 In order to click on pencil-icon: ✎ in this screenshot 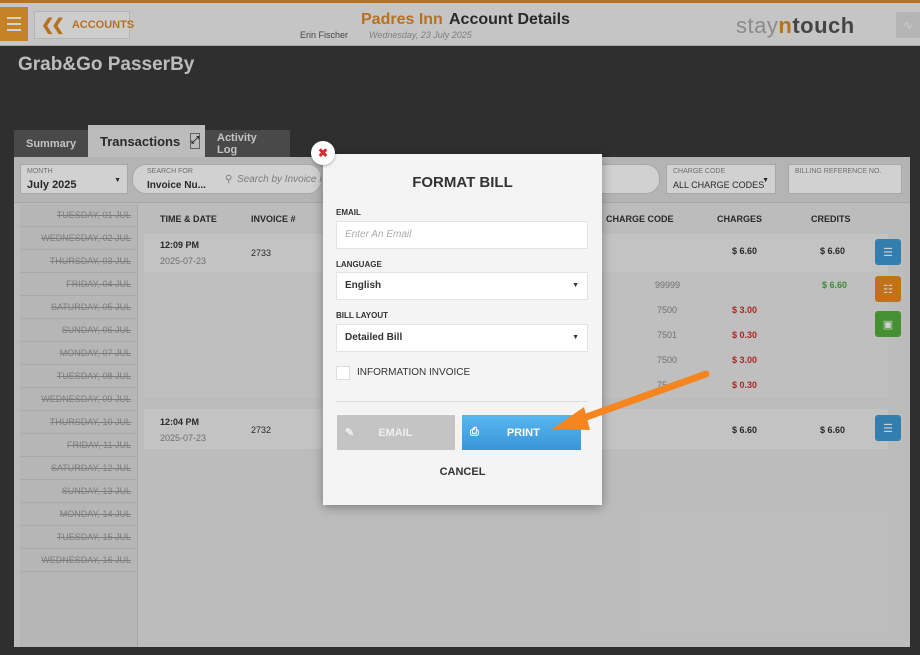, I will do `click(350, 433)`.